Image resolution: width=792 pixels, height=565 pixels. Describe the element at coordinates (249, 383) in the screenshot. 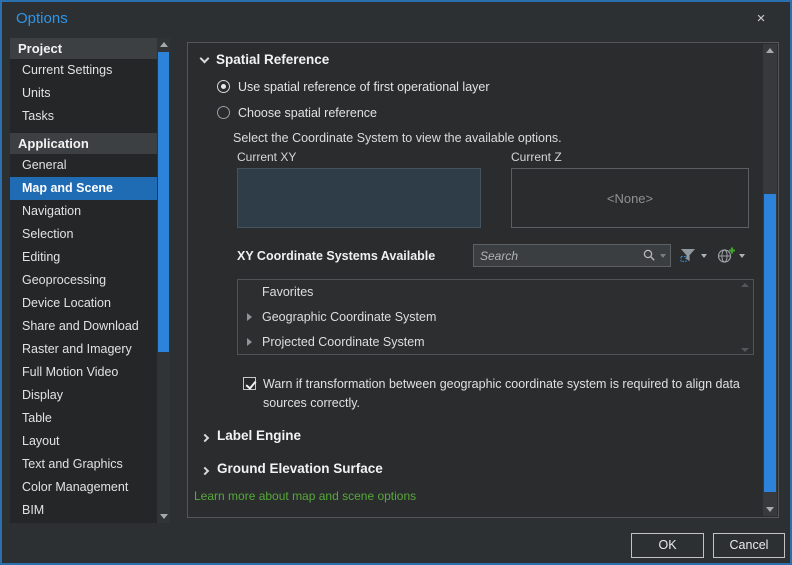

I see `warn-transformation-checkbox` at that location.